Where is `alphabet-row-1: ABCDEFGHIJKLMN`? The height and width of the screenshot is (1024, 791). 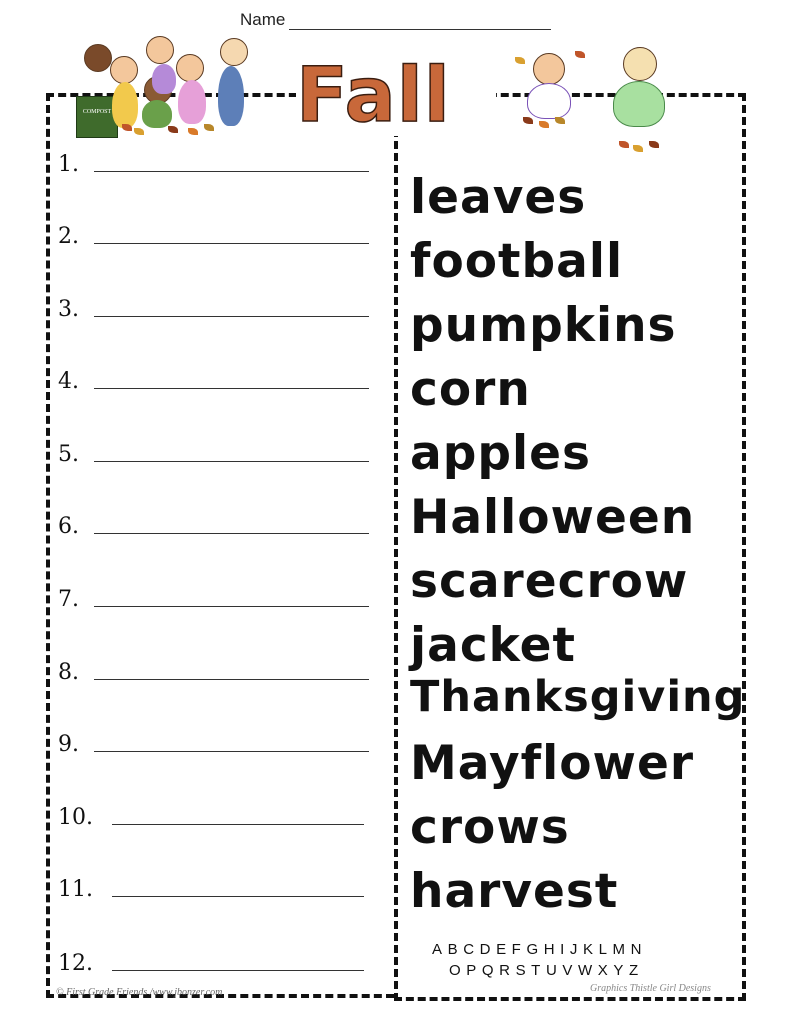 alphabet-row-1: ABCDEFGHIJKLMN is located at coordinates (540, 949).